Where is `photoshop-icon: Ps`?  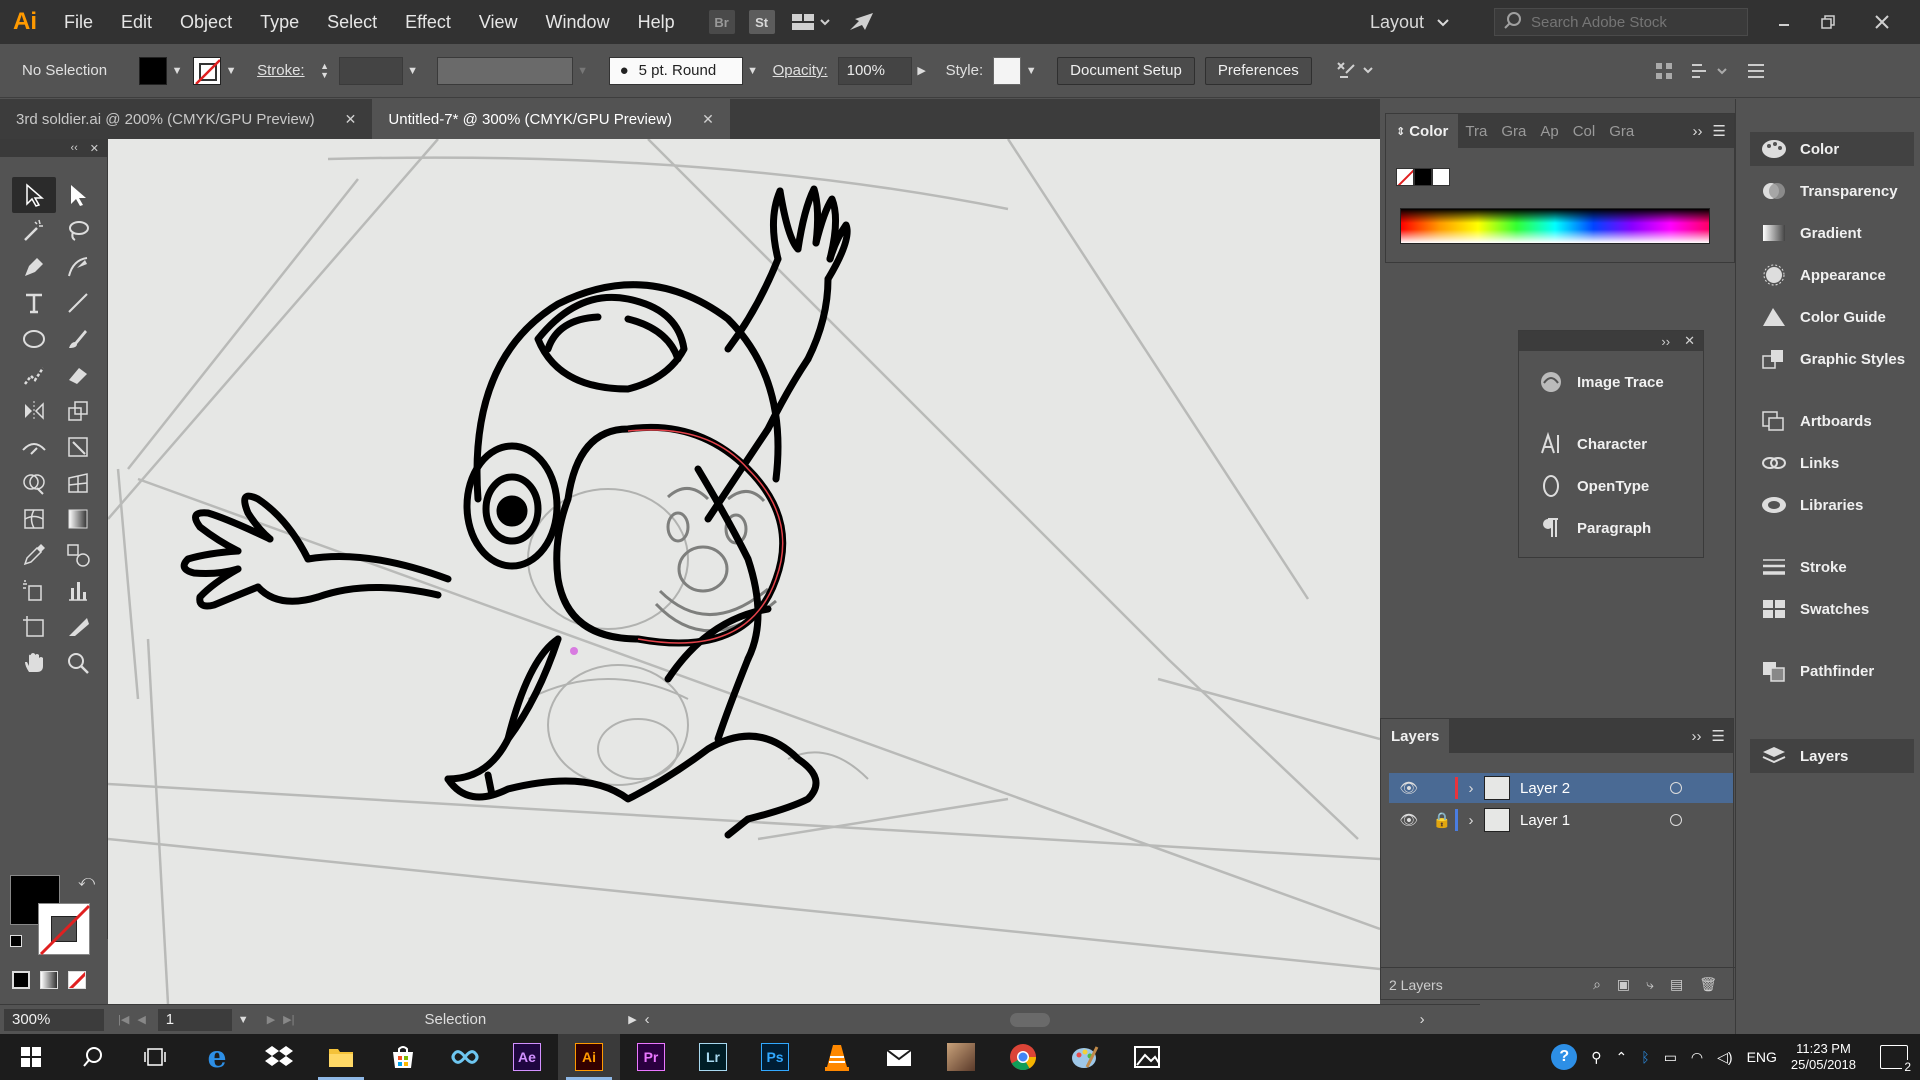
photoshop-icon: Ps is located at coordinates (775, 1057).